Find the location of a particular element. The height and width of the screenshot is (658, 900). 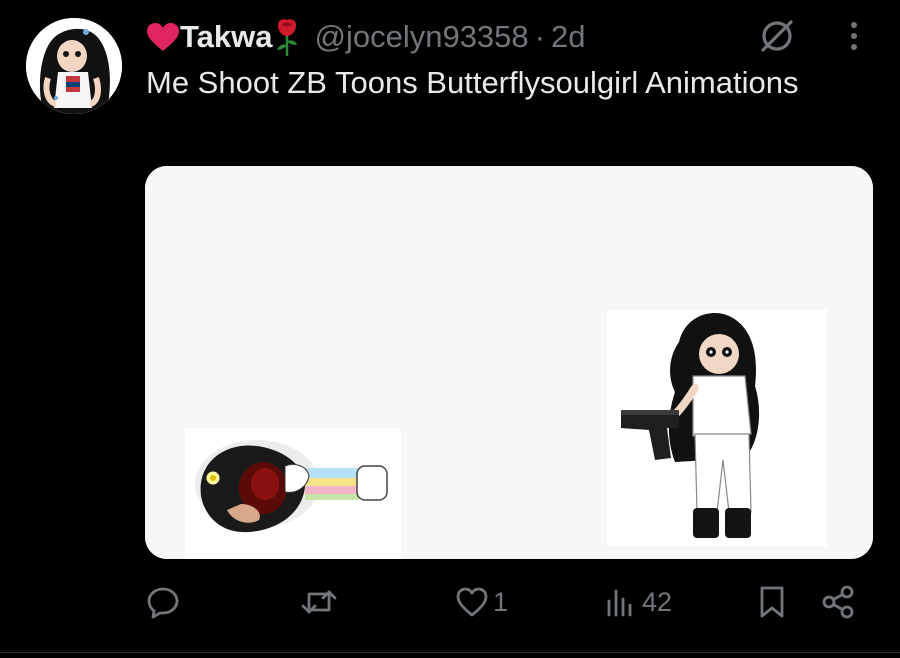

repost-icon is located at coordinates (319, 602).